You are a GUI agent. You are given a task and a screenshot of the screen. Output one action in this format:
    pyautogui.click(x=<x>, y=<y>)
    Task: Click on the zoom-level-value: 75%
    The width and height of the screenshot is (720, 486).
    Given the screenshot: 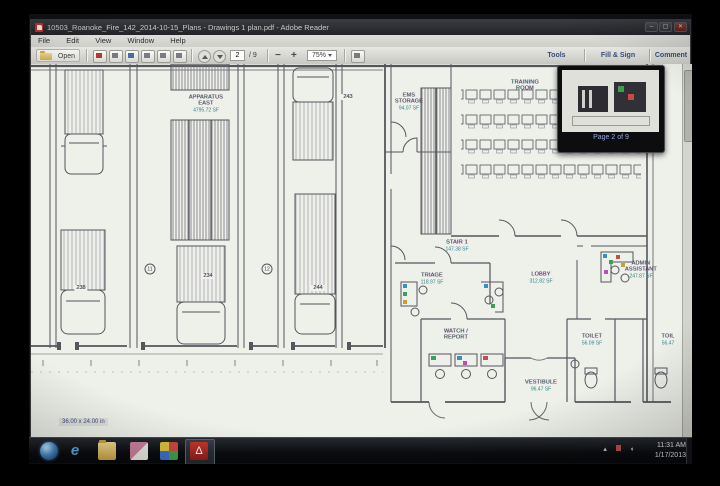 What is the action you would take?
    pyautogui.click(x=318, y=55)
    